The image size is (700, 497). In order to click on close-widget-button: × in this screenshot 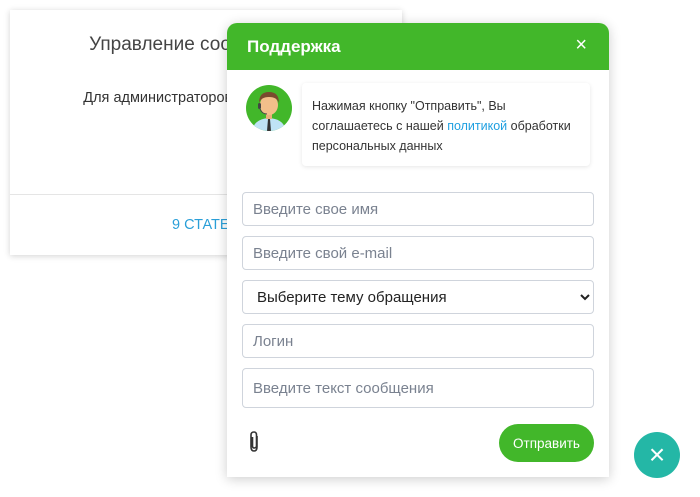, I will do `click(657, 455)`.